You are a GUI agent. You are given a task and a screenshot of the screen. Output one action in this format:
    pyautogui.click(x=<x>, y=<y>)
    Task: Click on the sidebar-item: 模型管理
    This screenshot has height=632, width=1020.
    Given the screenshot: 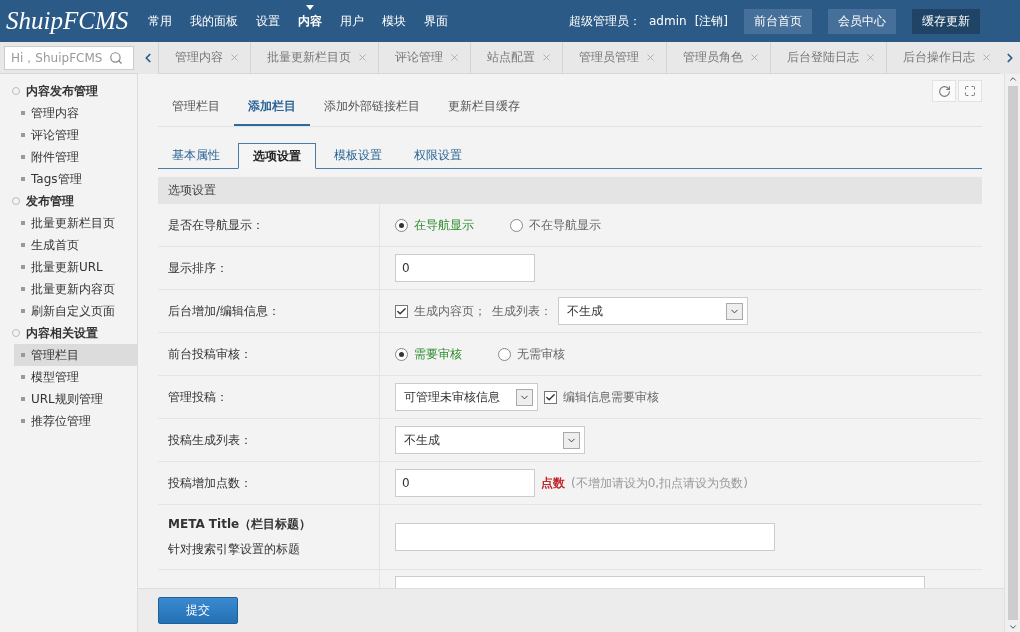 What is the action you would take?
    pyautogui.click(x=76, y=377)
    